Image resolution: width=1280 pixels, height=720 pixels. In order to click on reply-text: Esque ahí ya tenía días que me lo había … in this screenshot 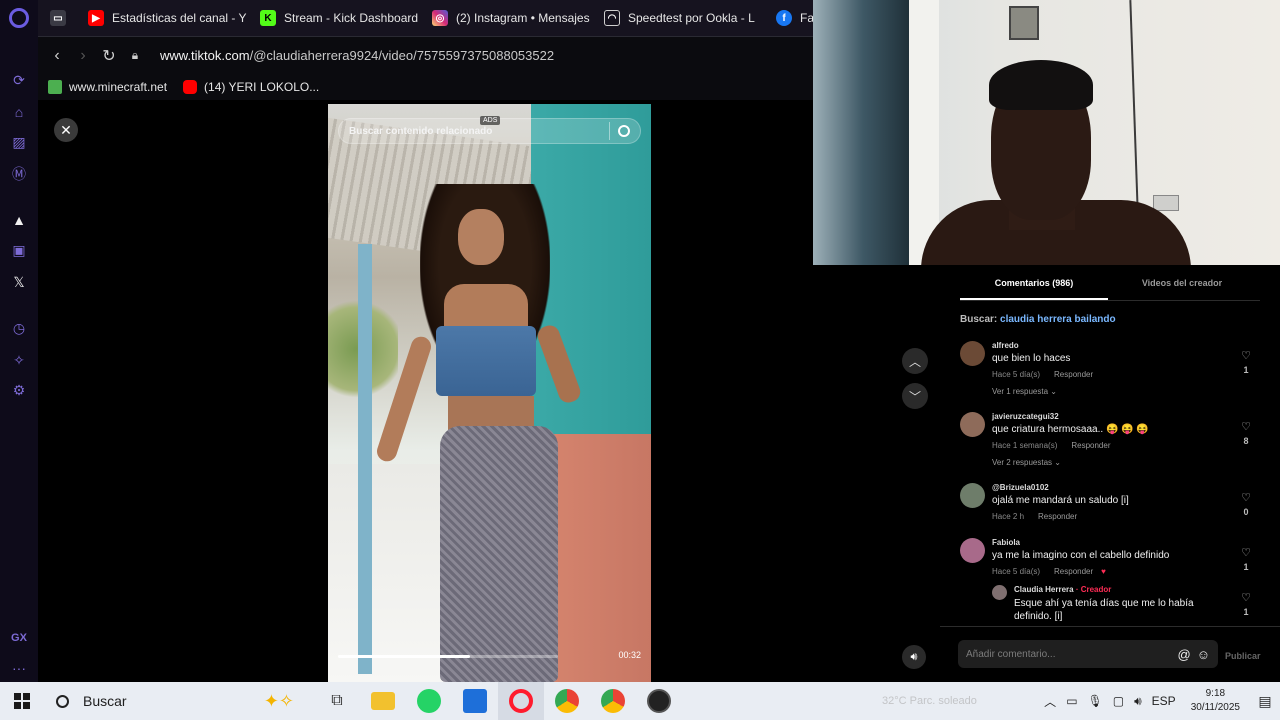, I will do `click(1104, 610)`.